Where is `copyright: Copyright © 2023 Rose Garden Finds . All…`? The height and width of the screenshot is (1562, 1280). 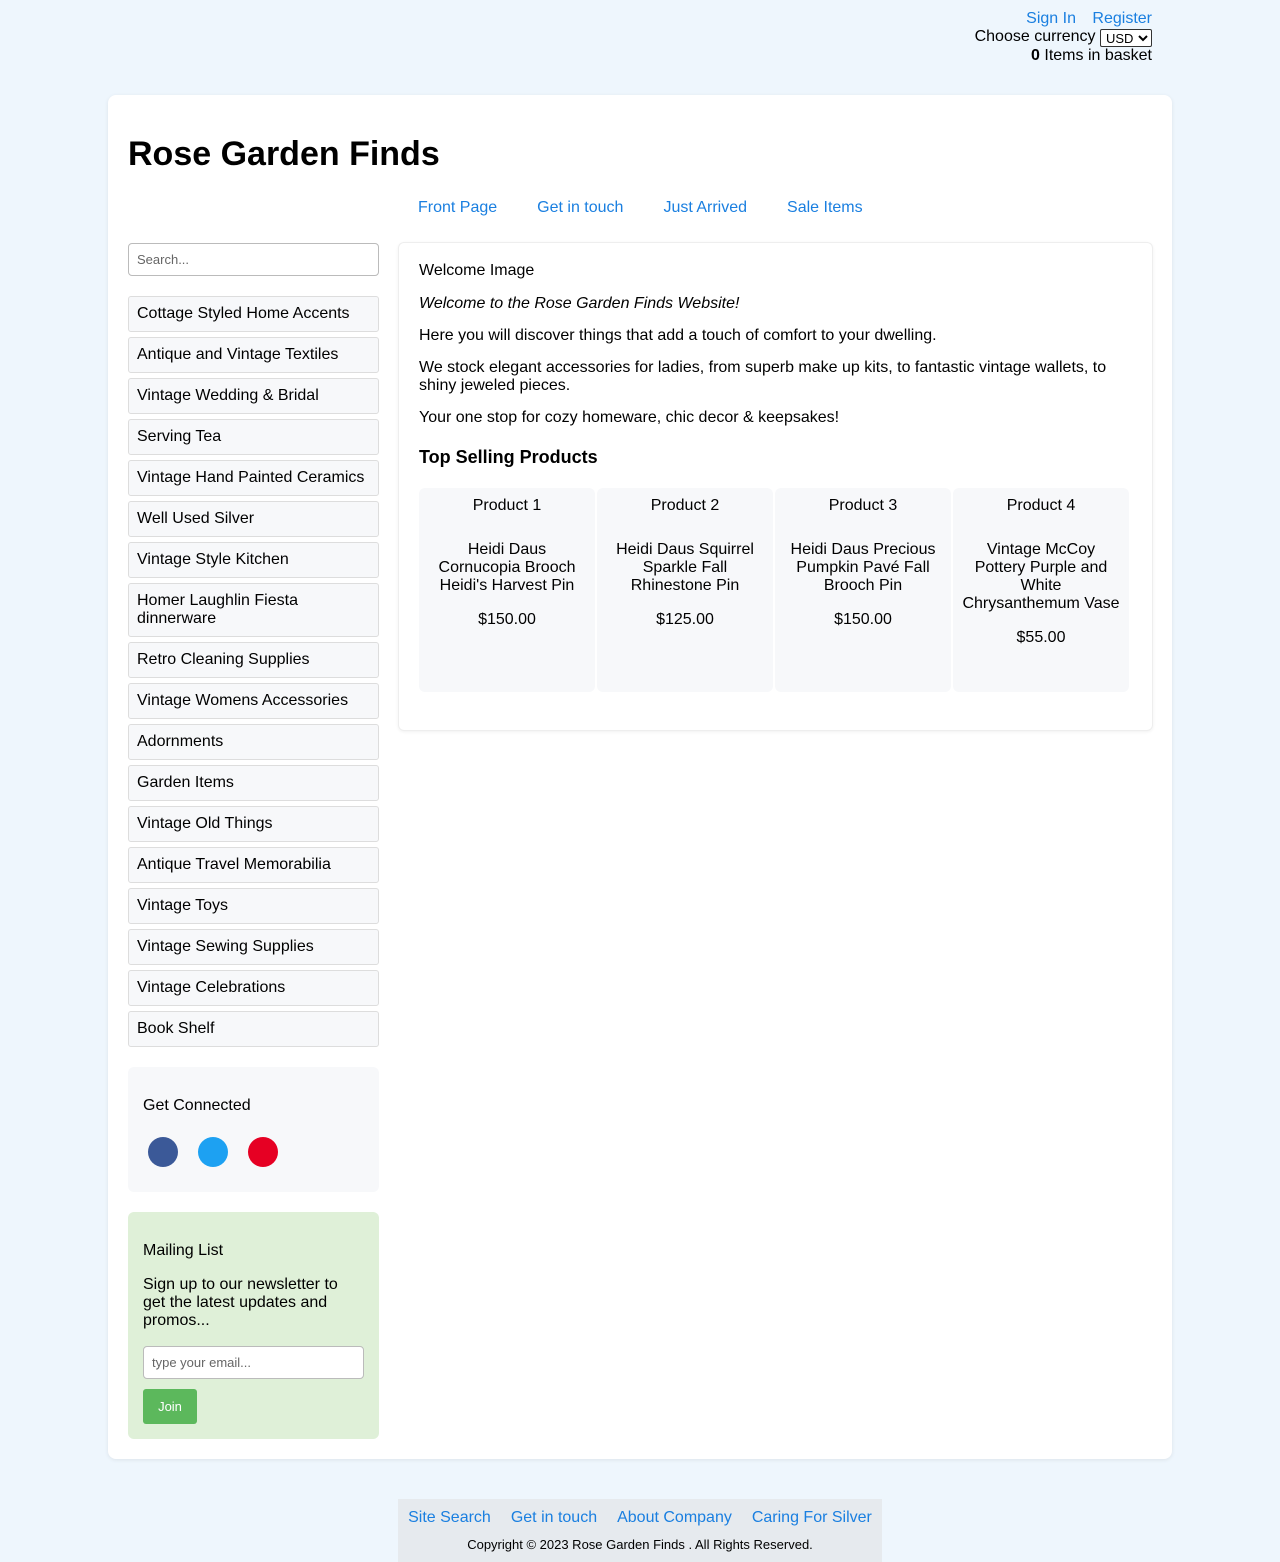
copyright: Copyright © 2023 Rose Garden Finds . All… is located at coordinates (640, 1544).